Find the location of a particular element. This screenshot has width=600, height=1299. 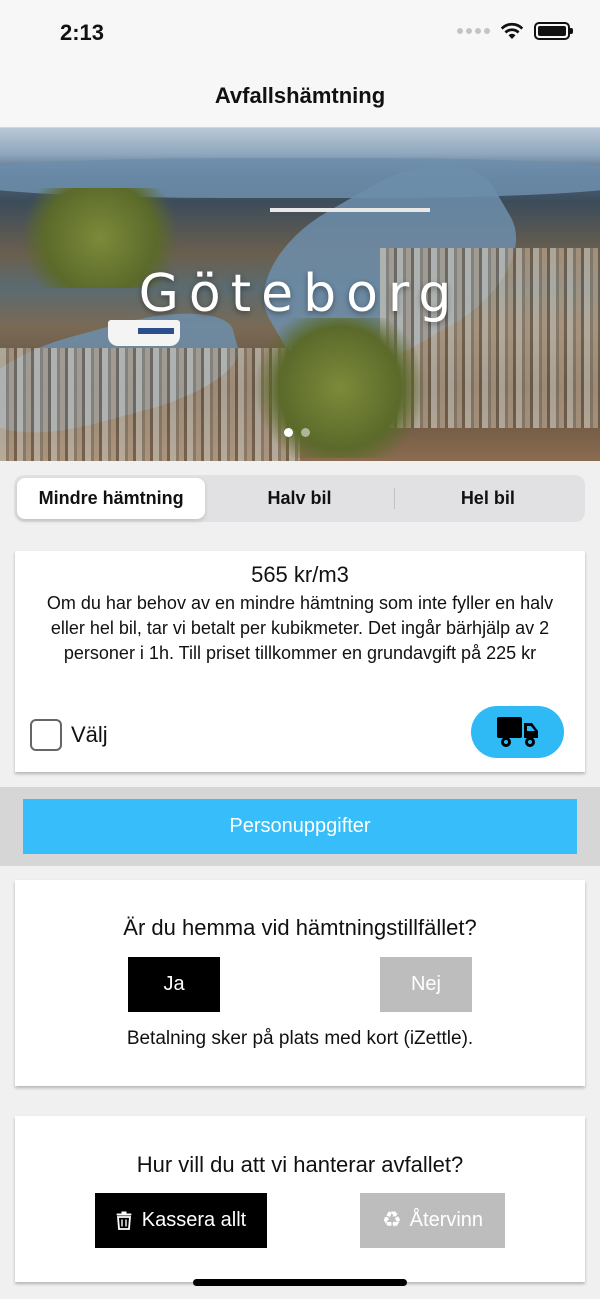

segment-halv-bil: Halv bil is located at coordinates (299, 498).